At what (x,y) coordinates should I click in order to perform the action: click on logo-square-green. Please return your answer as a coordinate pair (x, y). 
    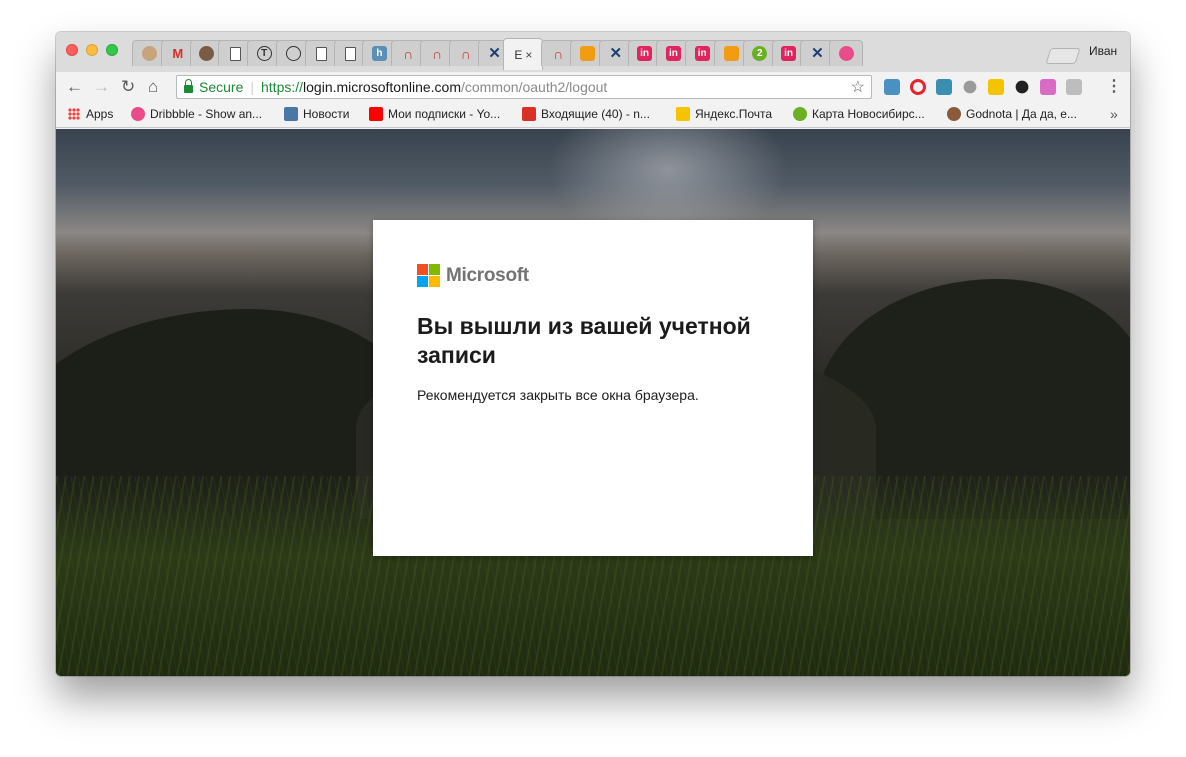
    Looking at the image, I should click on (434, 269).